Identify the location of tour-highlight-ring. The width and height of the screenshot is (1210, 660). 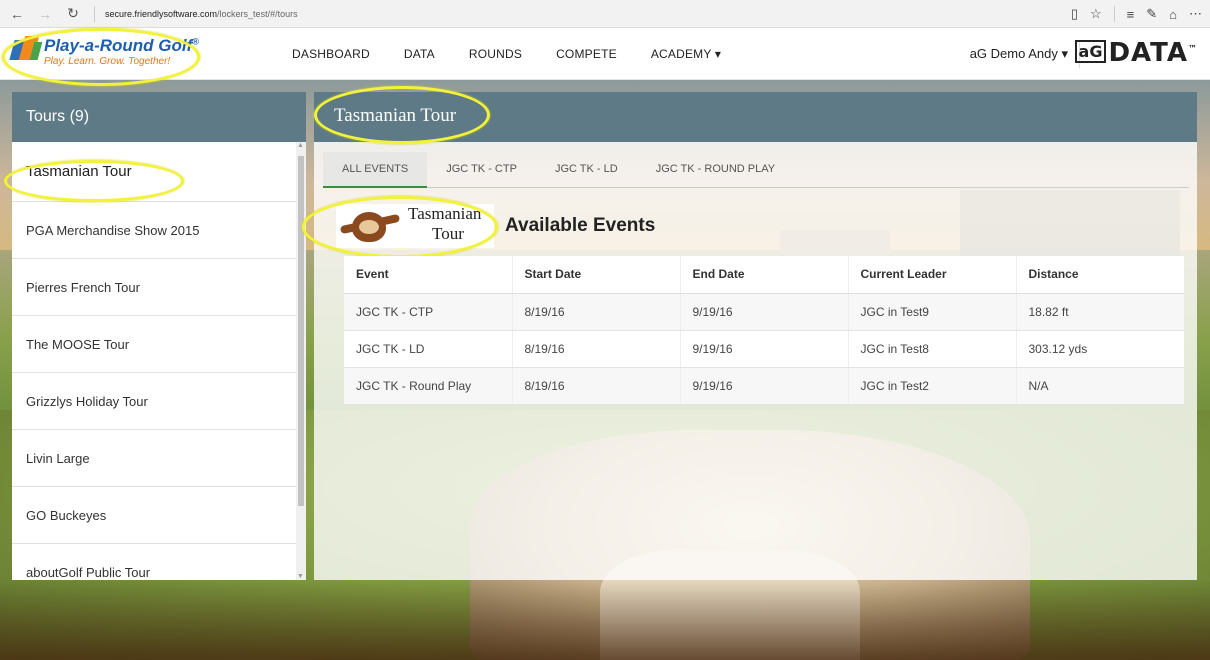
(94, 181).